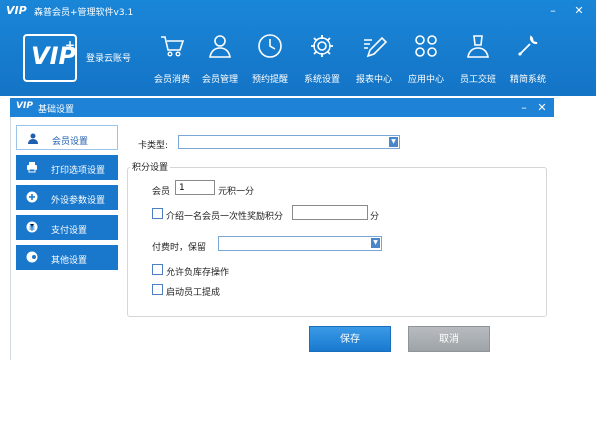 The height and width of the screenshot is (444, 596). What do you see at coordinates (426, 47) in the screenshot?
I see `grid-icon` at bounding box center [426, 47].